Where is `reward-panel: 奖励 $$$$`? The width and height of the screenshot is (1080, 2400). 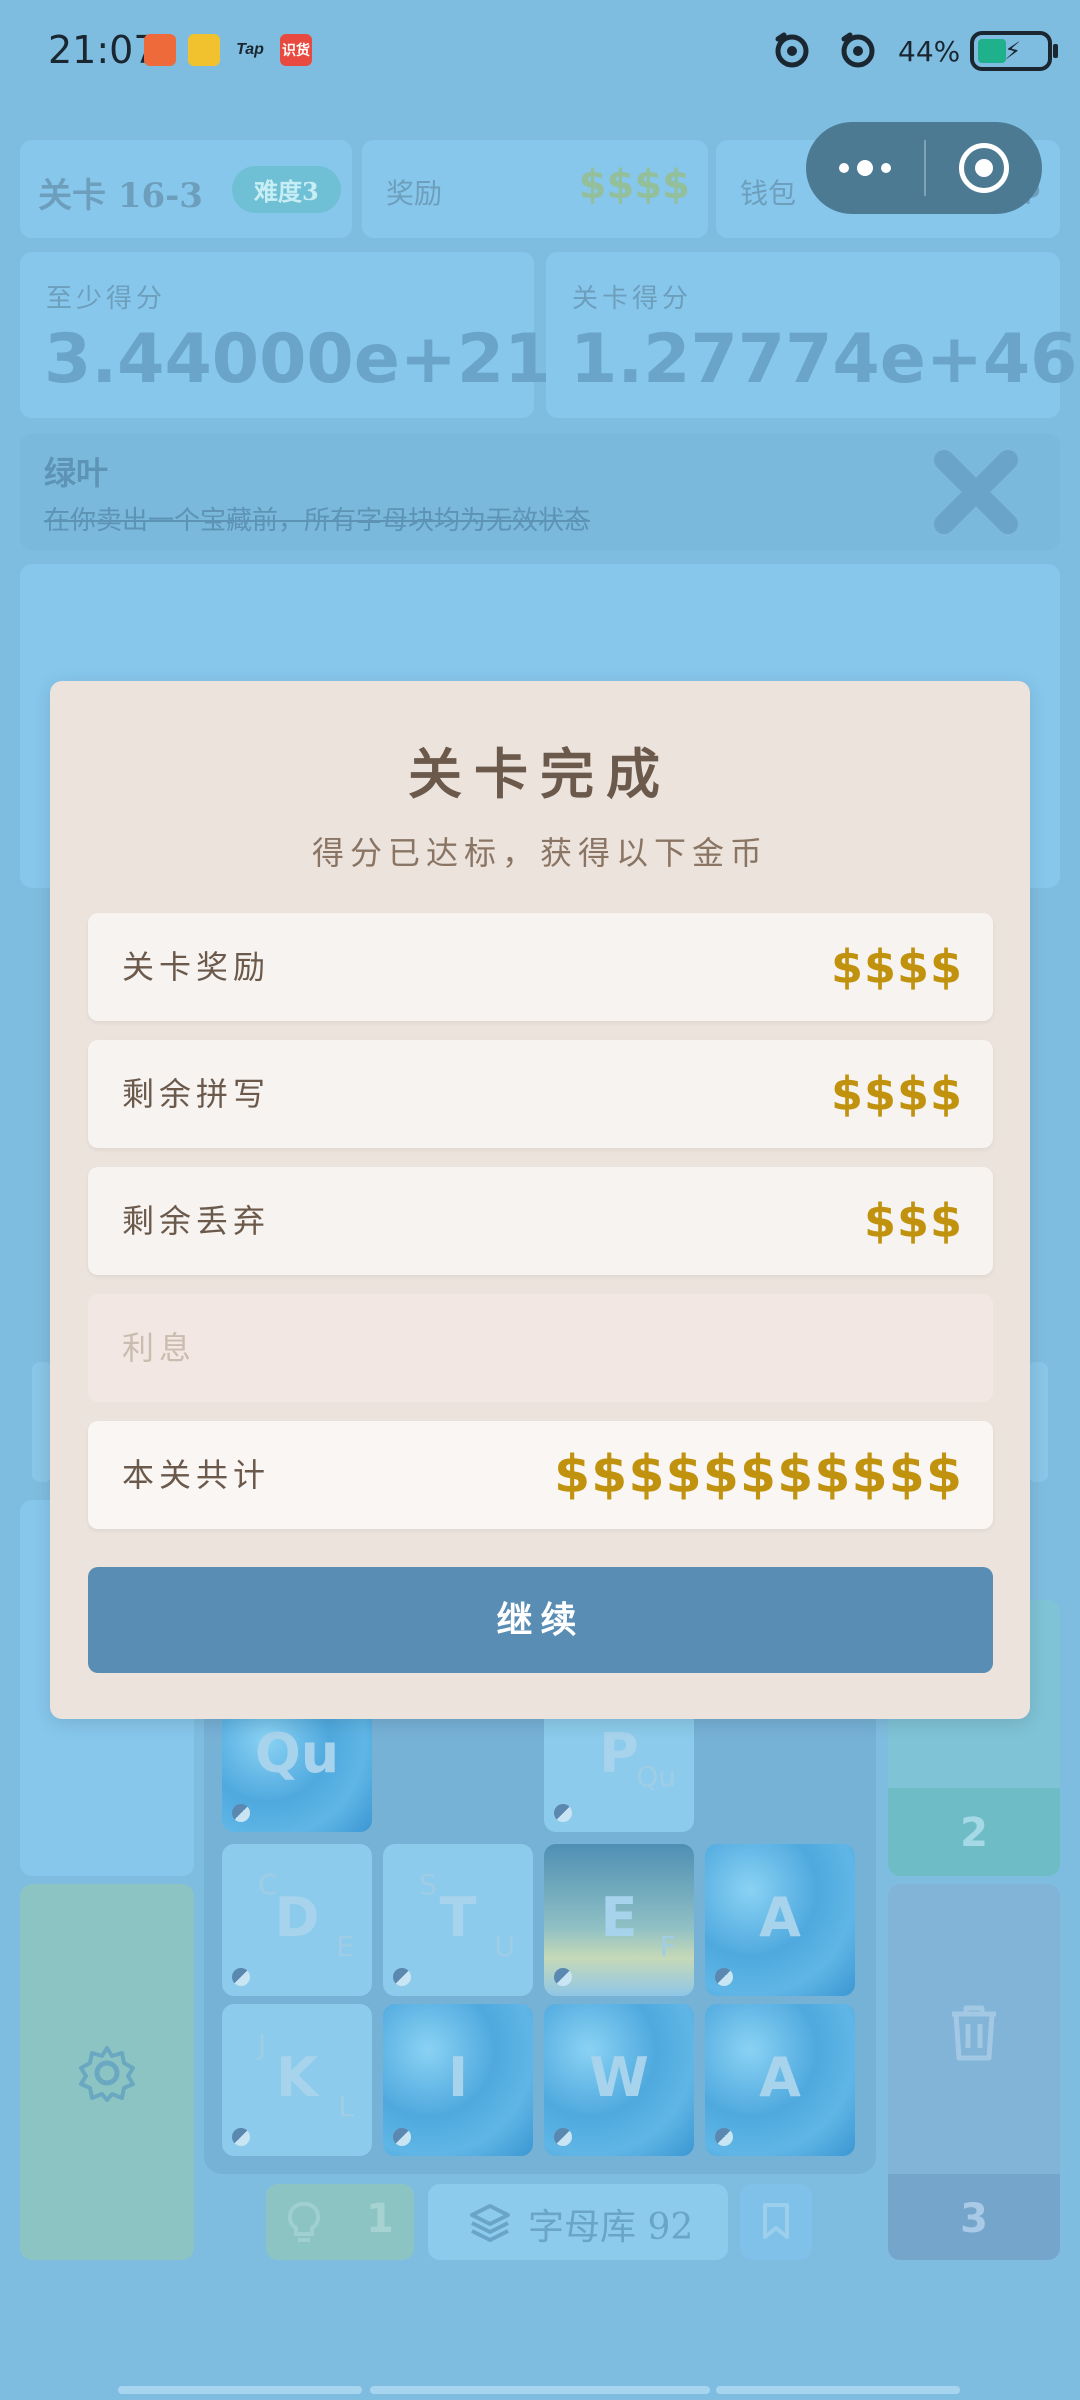 reward-panel: 奖励 $$$$ is located at coordinates (535, 189).